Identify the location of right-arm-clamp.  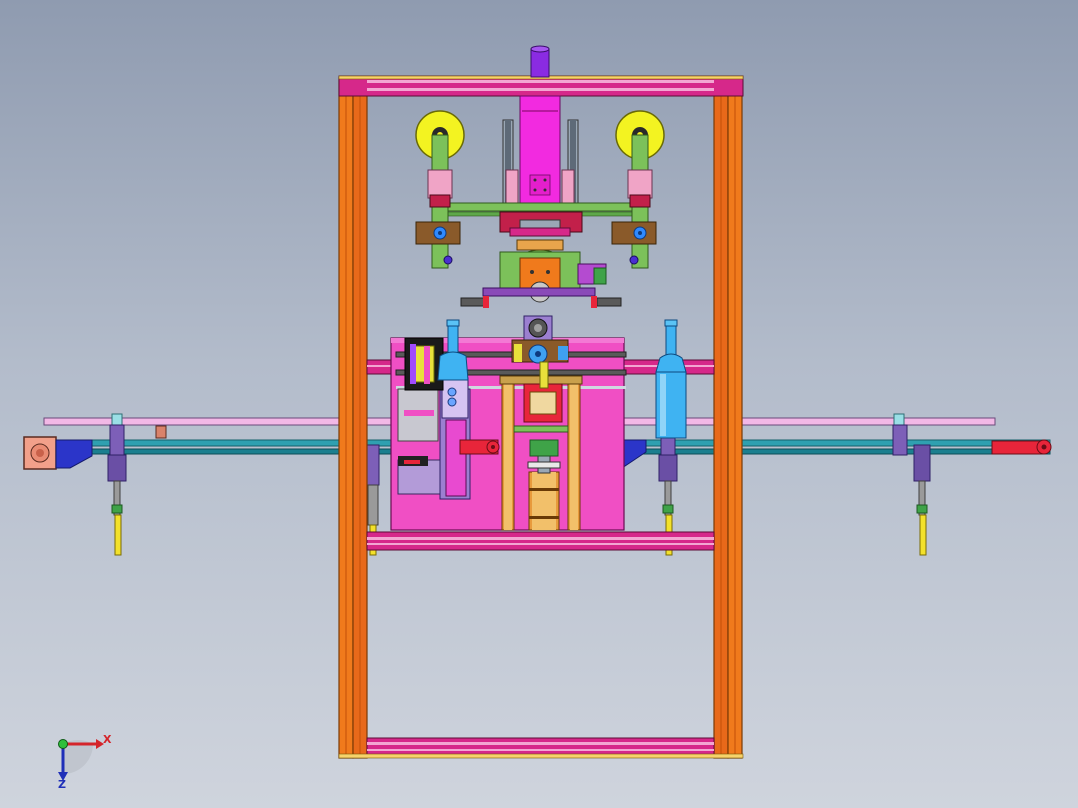
(640, 201).